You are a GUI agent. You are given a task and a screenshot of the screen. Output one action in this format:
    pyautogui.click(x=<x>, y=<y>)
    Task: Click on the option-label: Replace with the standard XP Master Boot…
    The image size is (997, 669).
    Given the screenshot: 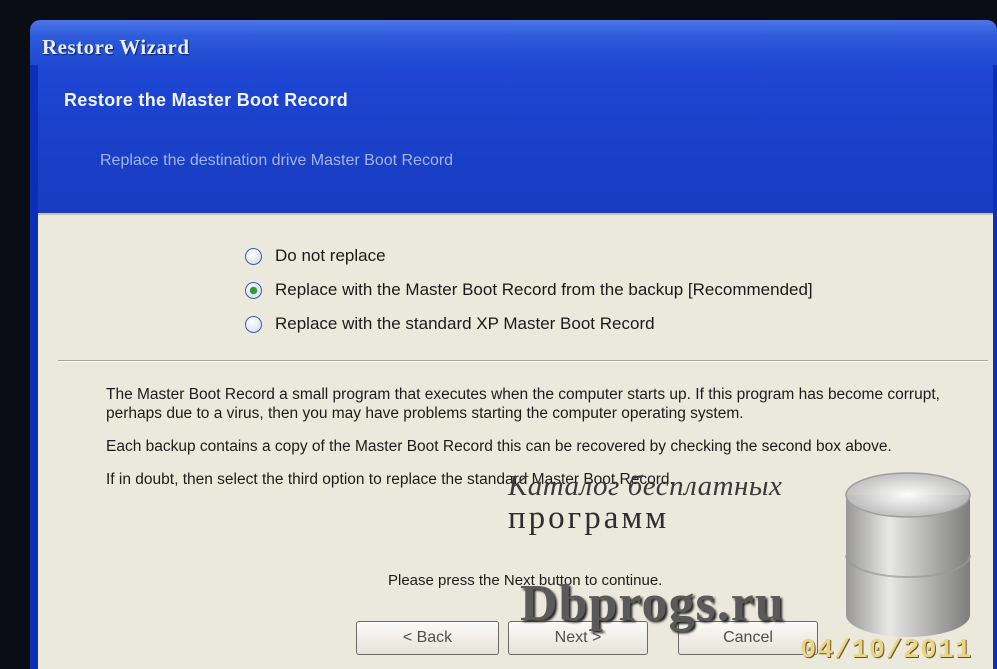 What is the action you would take?
    pyautogui.click(x=465, y=323)
    